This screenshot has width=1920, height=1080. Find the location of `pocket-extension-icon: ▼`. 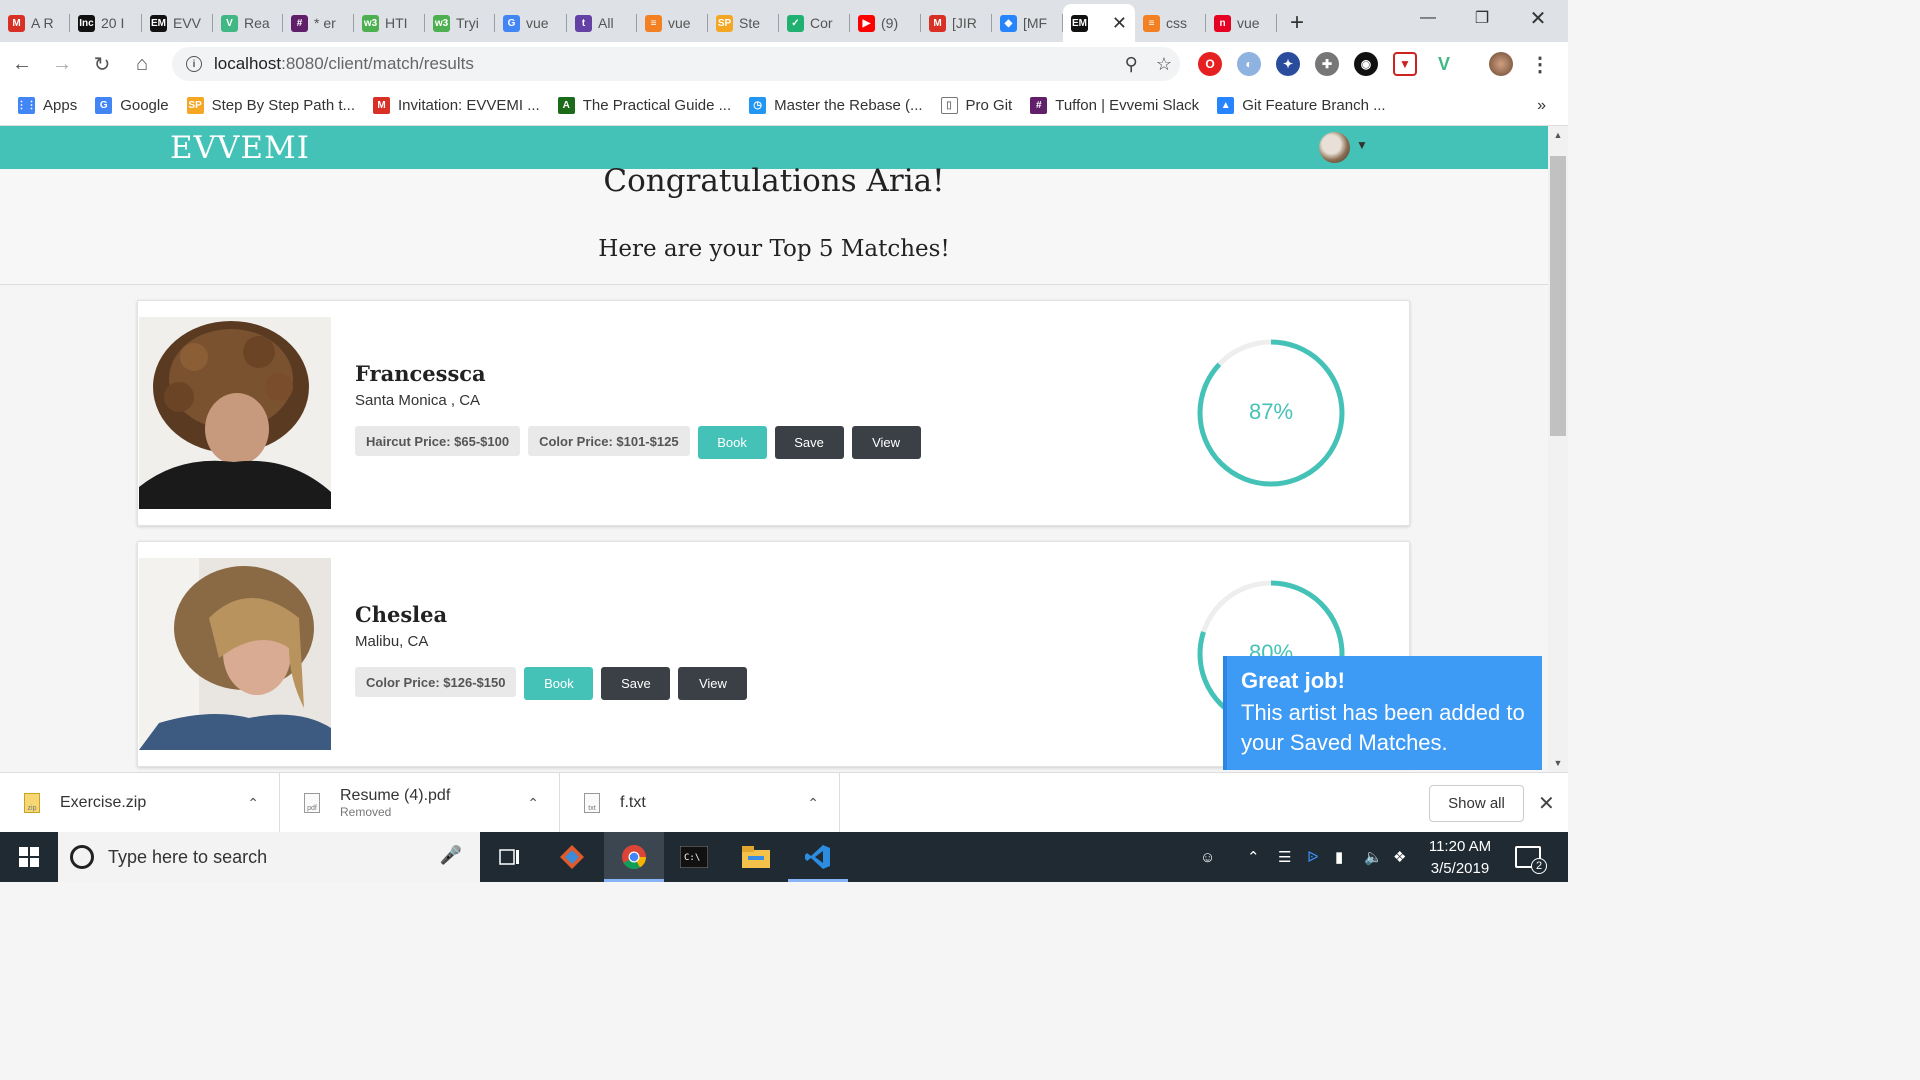

pocket-extension-icon: ▼ is located at coordinates (1405, 64).